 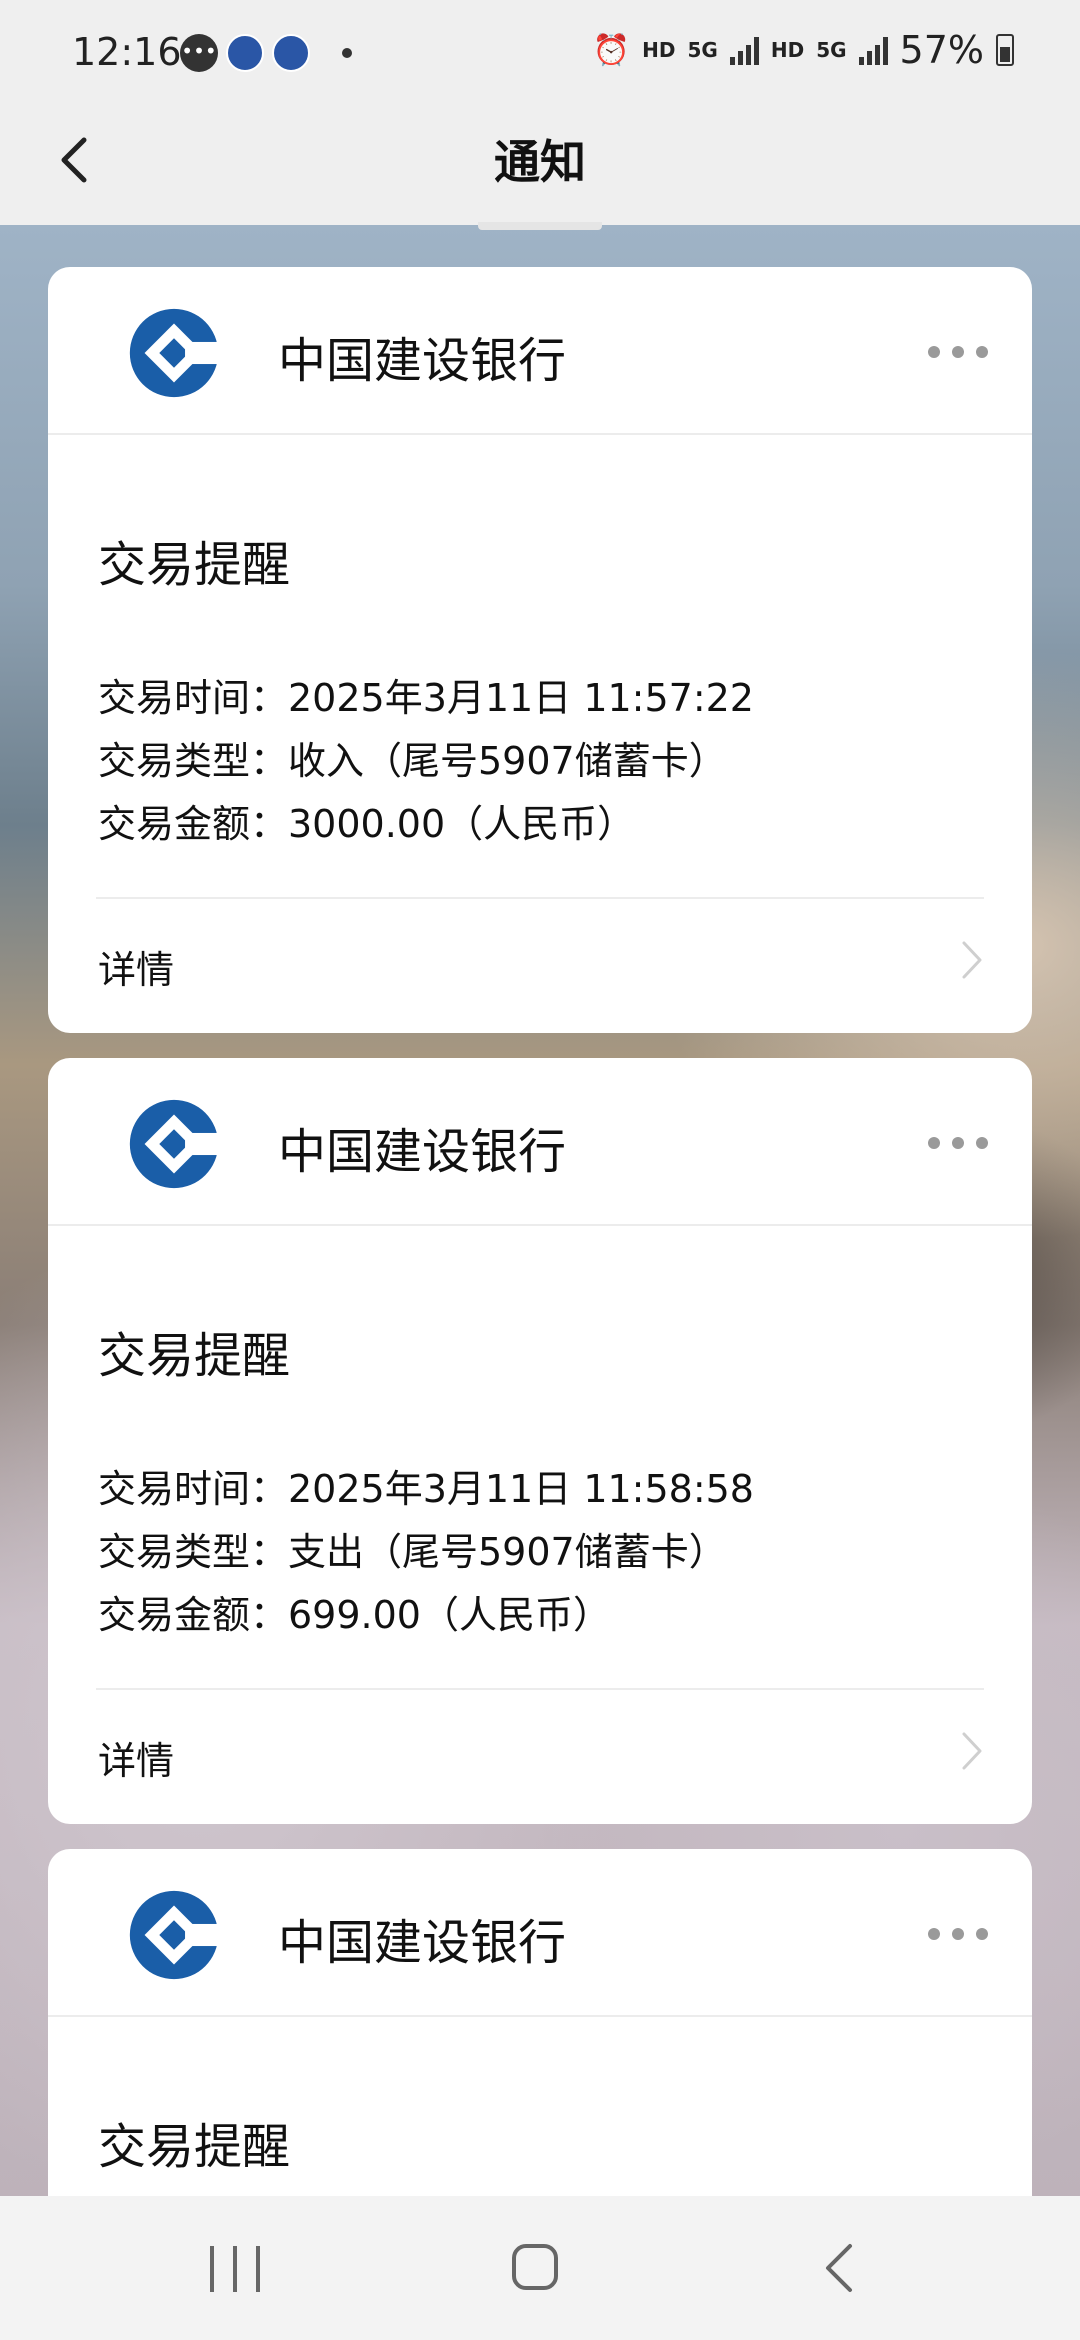 What do you see at coordinates (941, 50) in the screenshot?
I see `battery-percent: 57%` at bounding box center [941, 50].